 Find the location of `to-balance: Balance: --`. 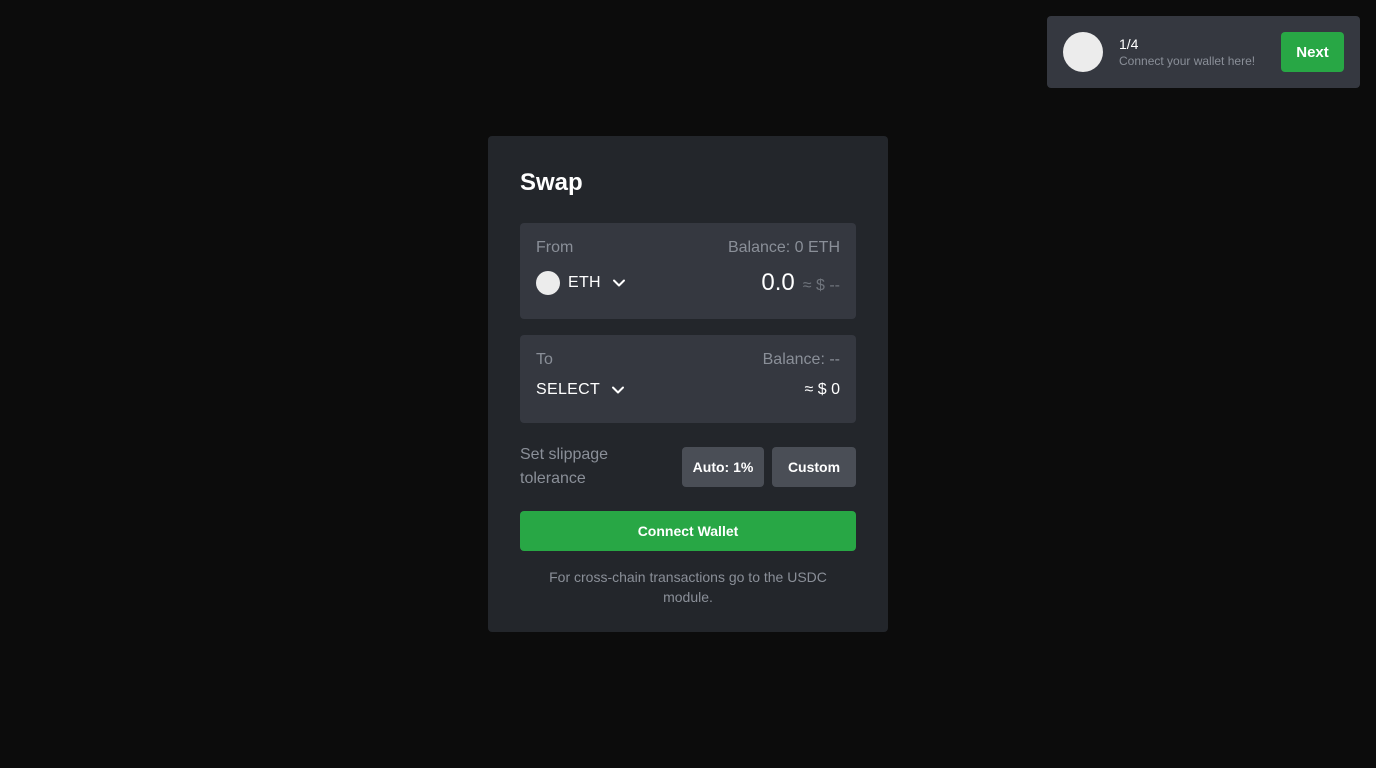

to-balance: Balance: -- is located at coordinates (801, 359).